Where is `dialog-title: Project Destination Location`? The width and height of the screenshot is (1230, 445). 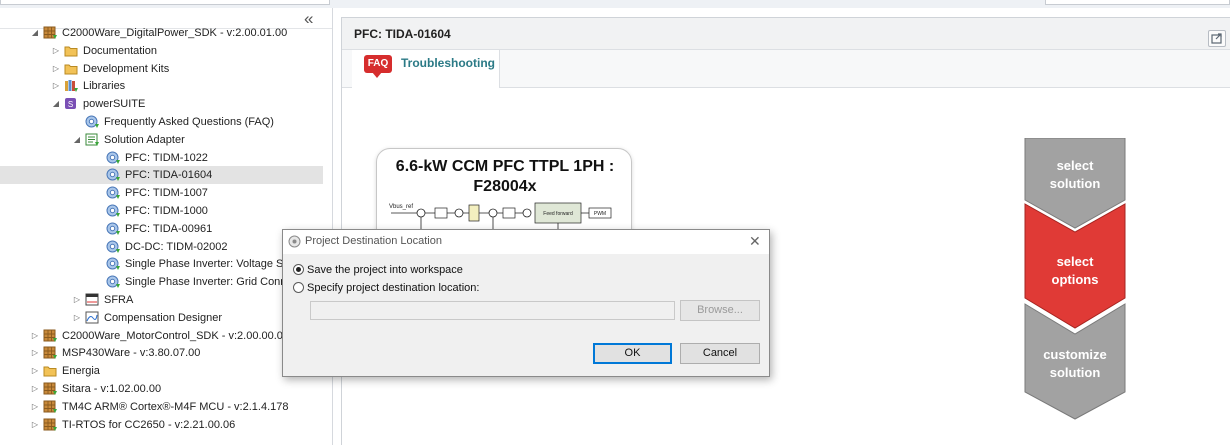
dialog-title: Project Destination Location is located at coordinates (373, 241).